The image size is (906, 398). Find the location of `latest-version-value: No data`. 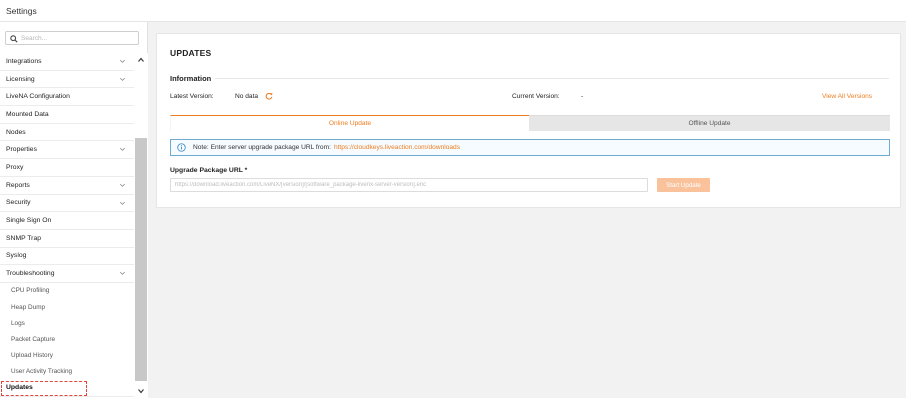

latest-version-value: No data is located at coordinates (247, 96).